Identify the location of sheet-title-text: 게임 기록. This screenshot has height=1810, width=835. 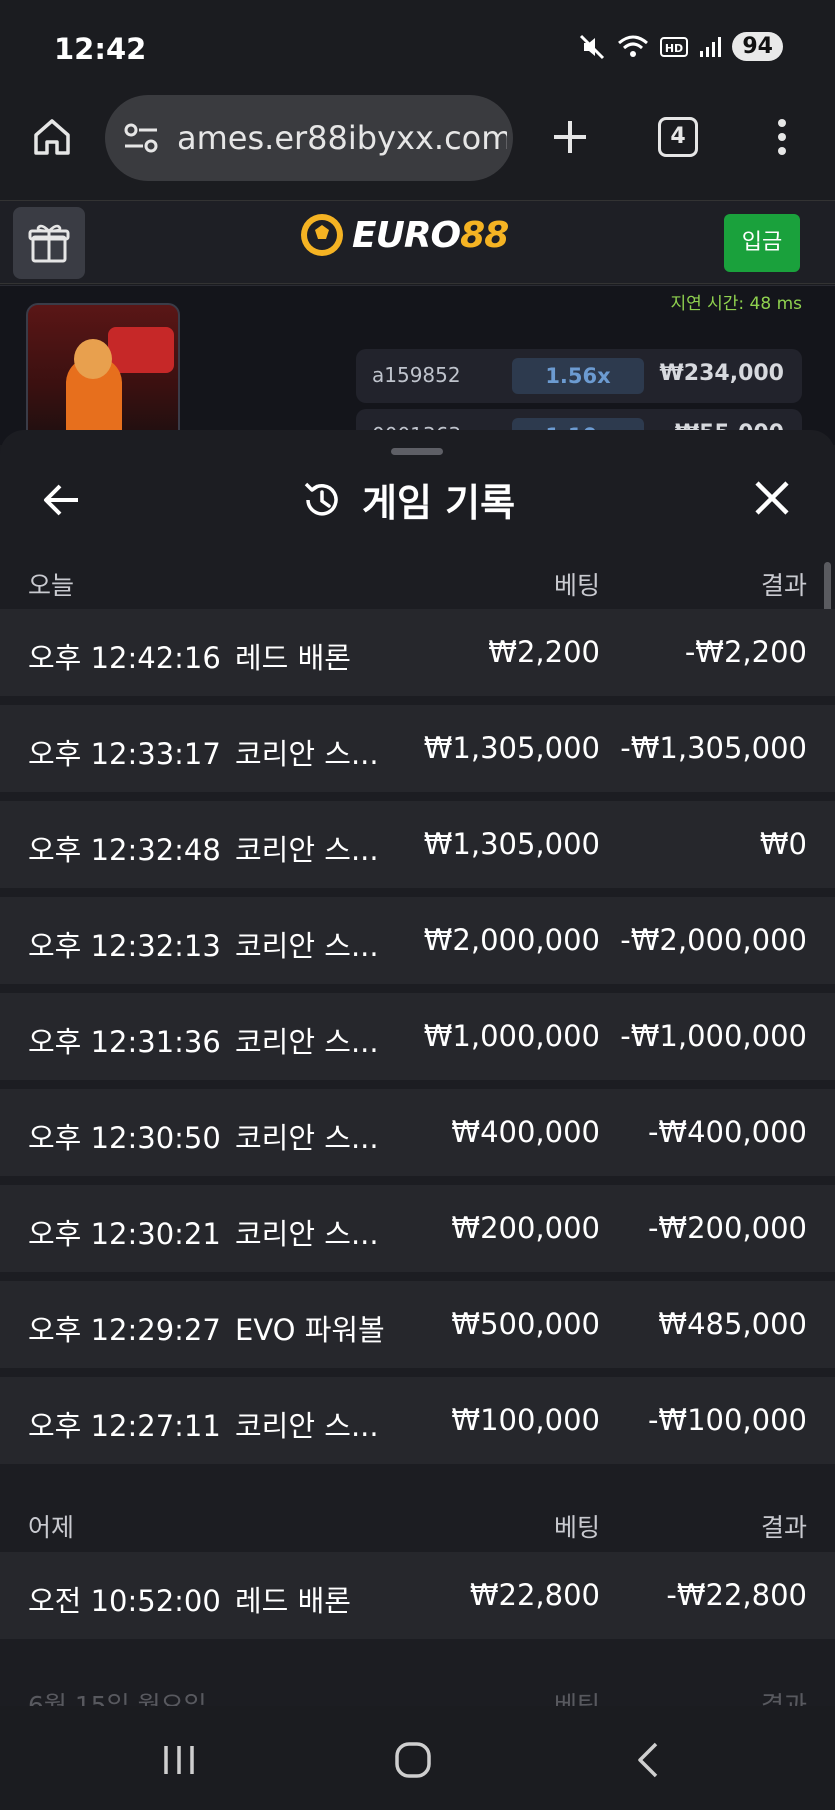
(439, 503).